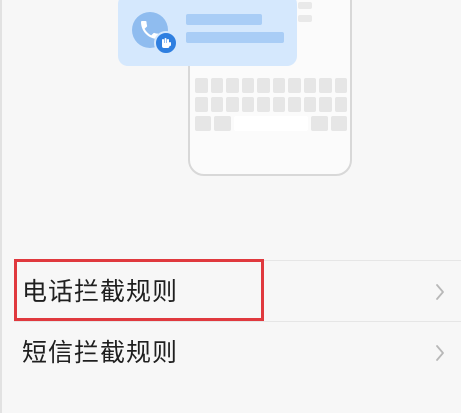 The image size is (461, 413). Describe the element at coordinates (271, 106) in the screenshot. I see `keyboard-illustration` at that location.